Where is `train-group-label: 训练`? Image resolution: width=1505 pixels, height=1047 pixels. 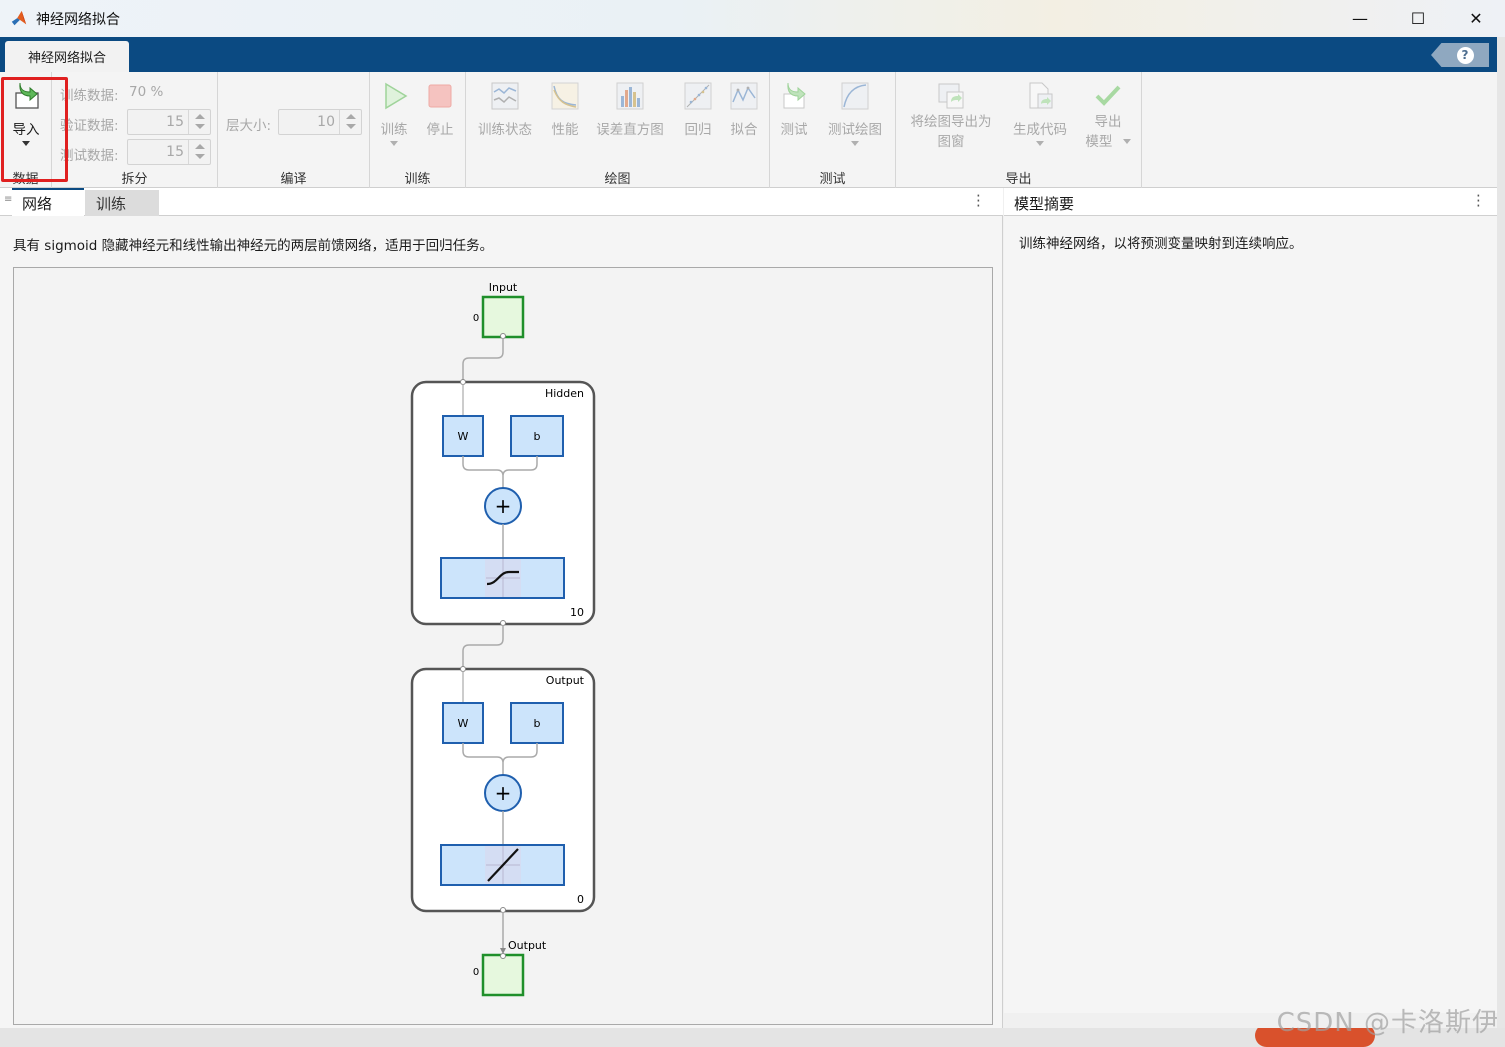
train-group-label: 训练 is located at coordinates (417, 179).